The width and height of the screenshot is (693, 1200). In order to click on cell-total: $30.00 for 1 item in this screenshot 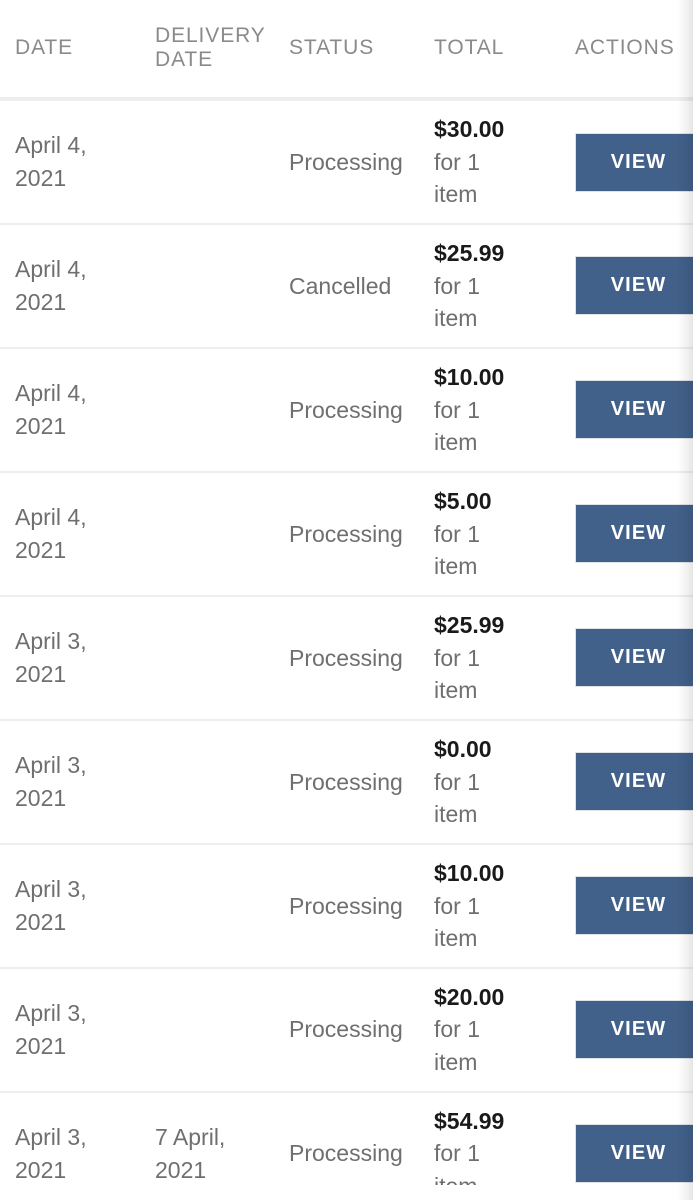, I will do `click(483, 162)`.